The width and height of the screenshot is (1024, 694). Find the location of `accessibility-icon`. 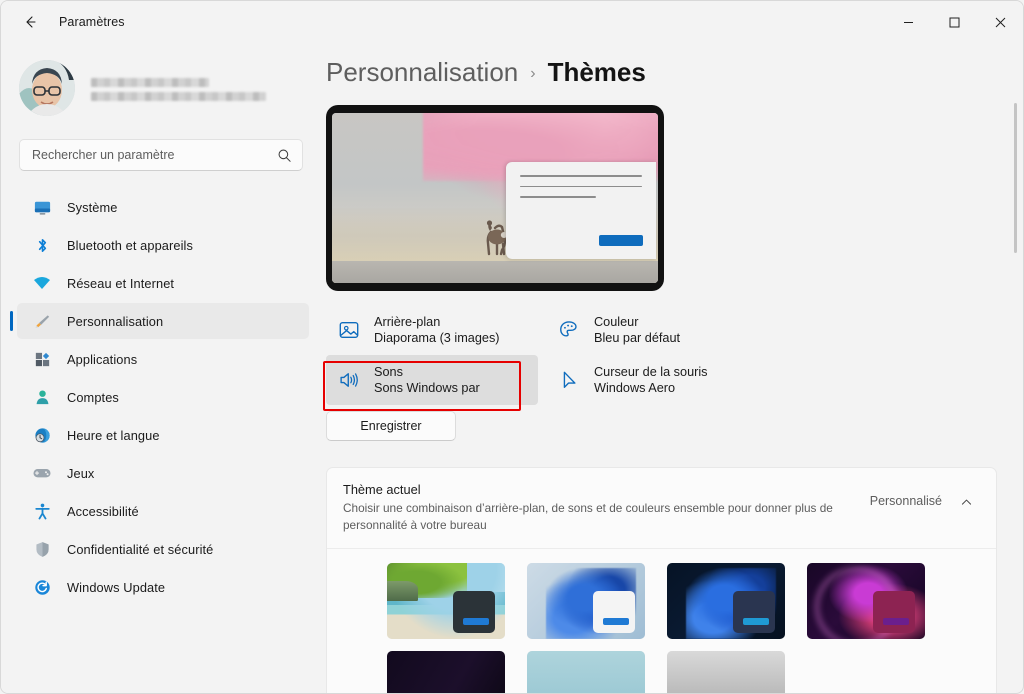

accessibility-icon is located at coordinates (42, 511).